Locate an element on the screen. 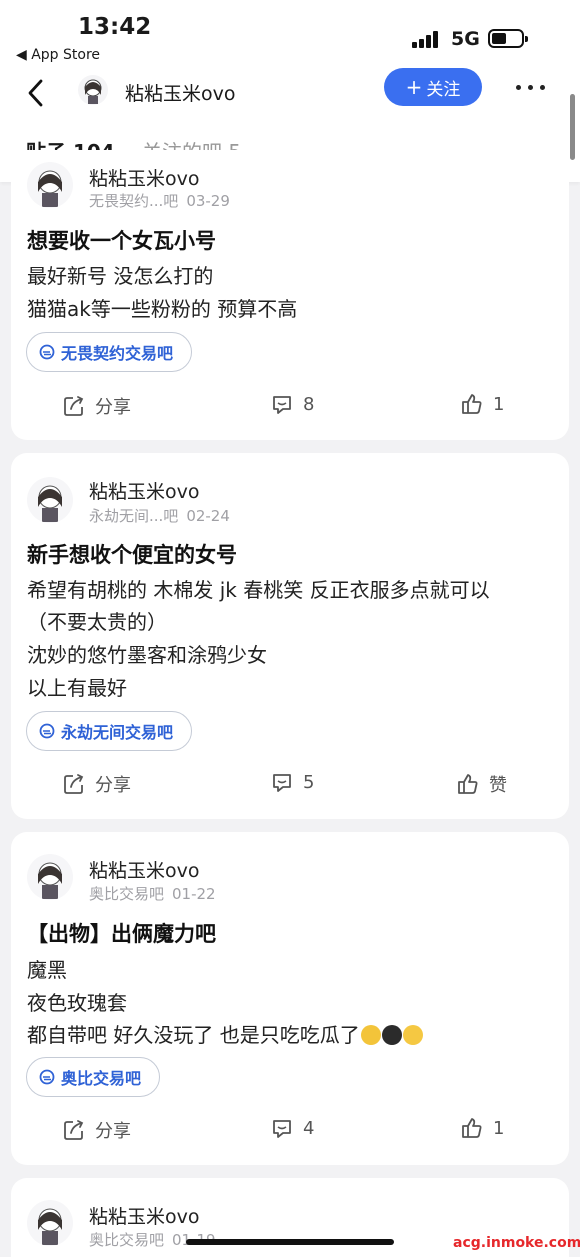  comment-count: 5 is located at coordinates (309, 782).